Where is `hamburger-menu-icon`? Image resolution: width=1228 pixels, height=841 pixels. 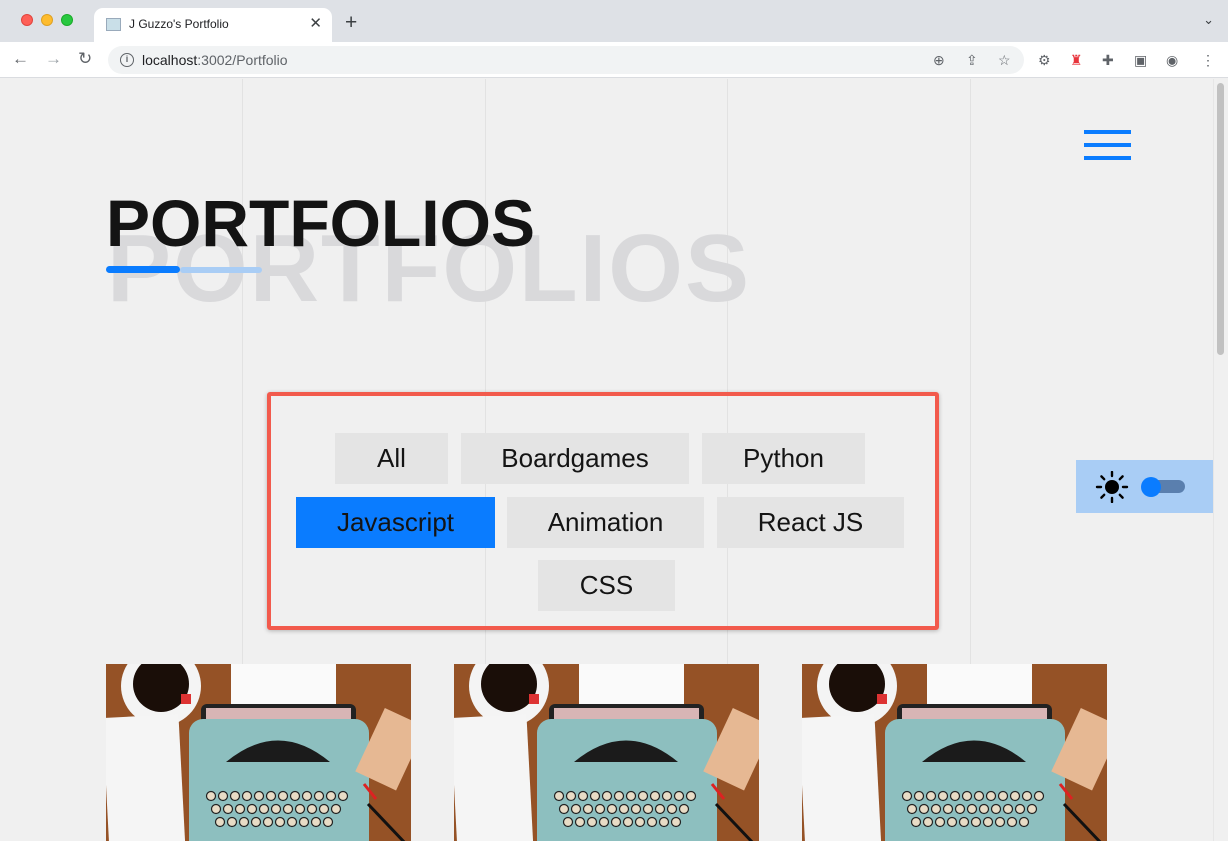
hamburger-menu-icon is located at coordinates (1107, 146).